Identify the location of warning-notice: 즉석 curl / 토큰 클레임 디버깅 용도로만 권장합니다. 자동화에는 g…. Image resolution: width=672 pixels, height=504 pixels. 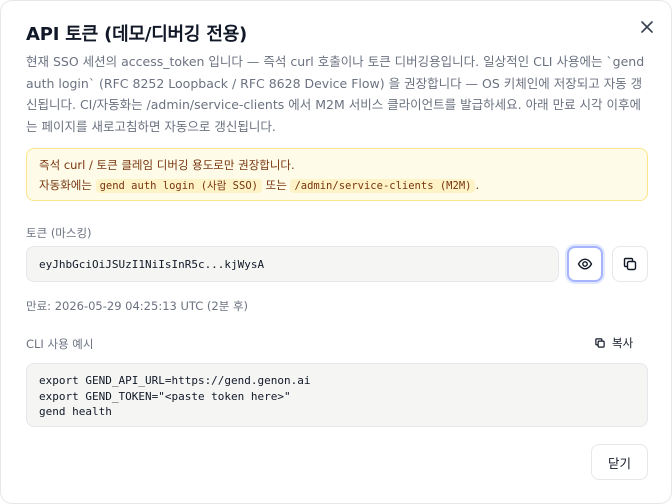
(337, 174).